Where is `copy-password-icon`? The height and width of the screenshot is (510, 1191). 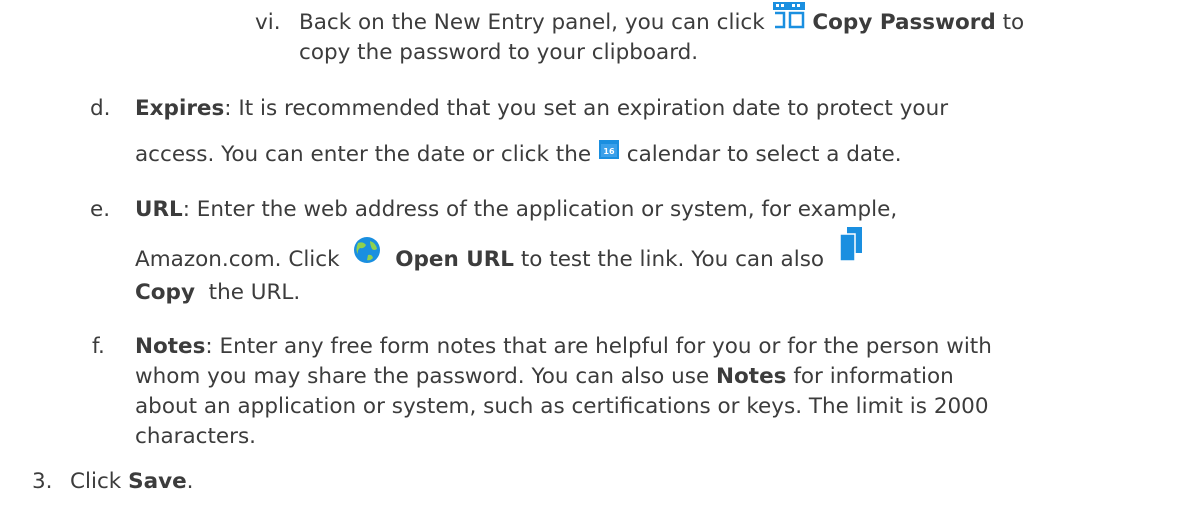
copy-password-icon is located at coordinates (789, 15).